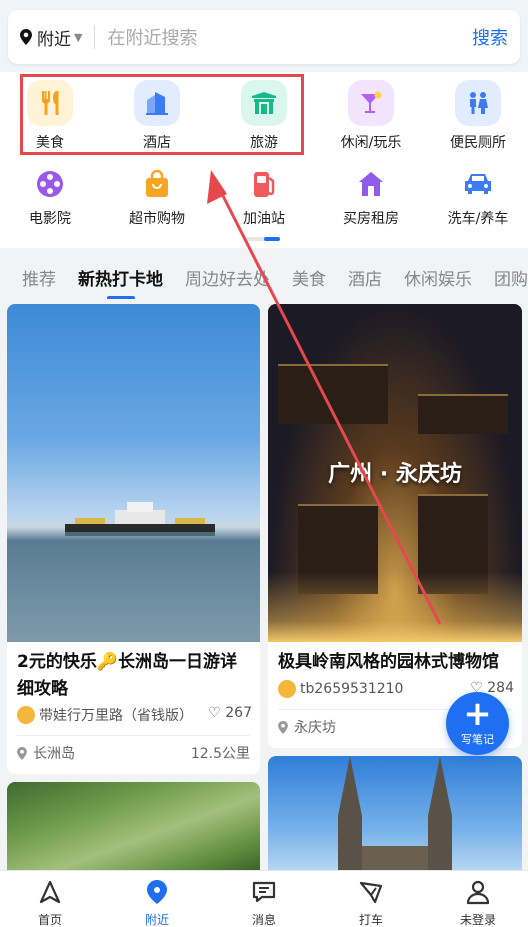  I want to click on category-leisure: 休闲/玩乐, so click(371, 116).